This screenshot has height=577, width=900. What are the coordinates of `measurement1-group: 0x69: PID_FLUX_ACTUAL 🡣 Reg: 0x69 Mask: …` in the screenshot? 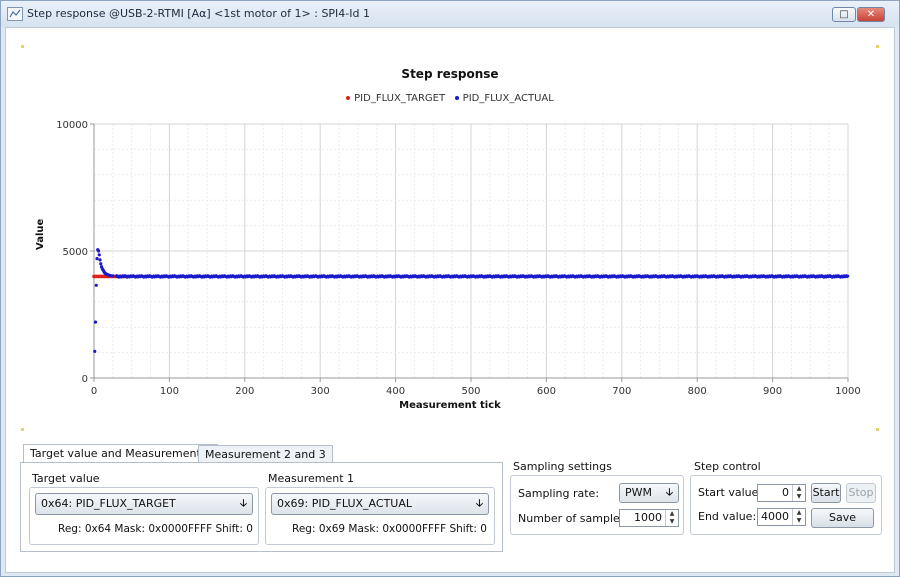 It's located at (380, 516).